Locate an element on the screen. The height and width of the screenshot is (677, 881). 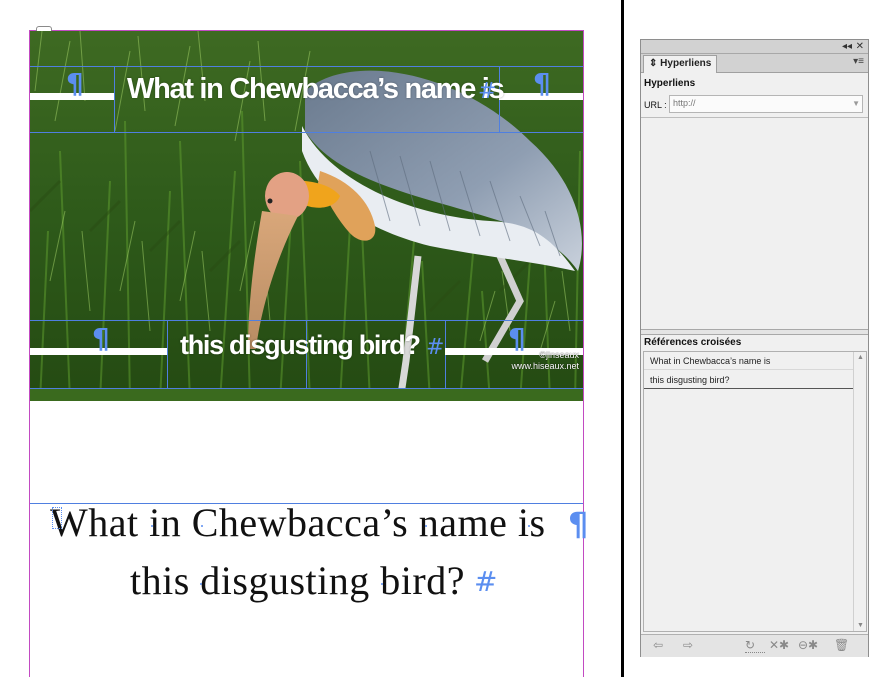
chevron-down-icon: ▼ is located at coordinates (856, 103).